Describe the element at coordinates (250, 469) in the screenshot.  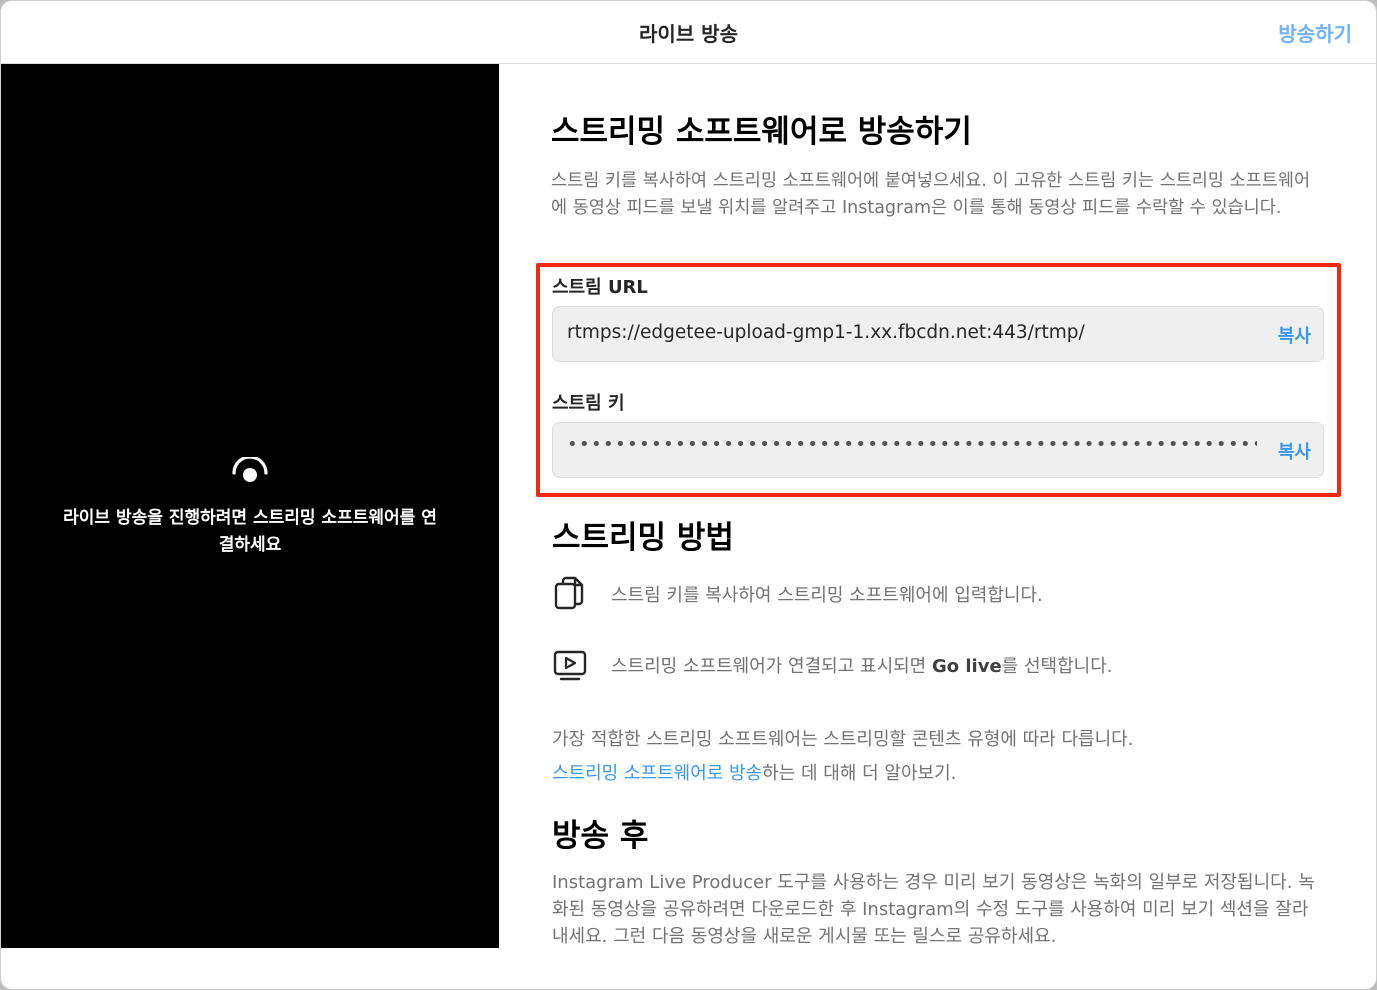
I see `live-broadcast-icon` at that location.